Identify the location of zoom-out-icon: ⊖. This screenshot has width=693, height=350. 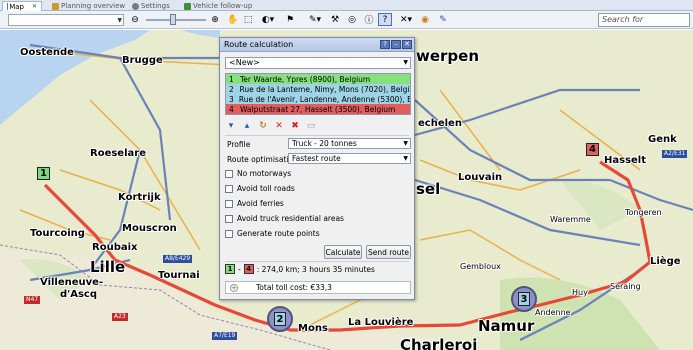
(135, 19).